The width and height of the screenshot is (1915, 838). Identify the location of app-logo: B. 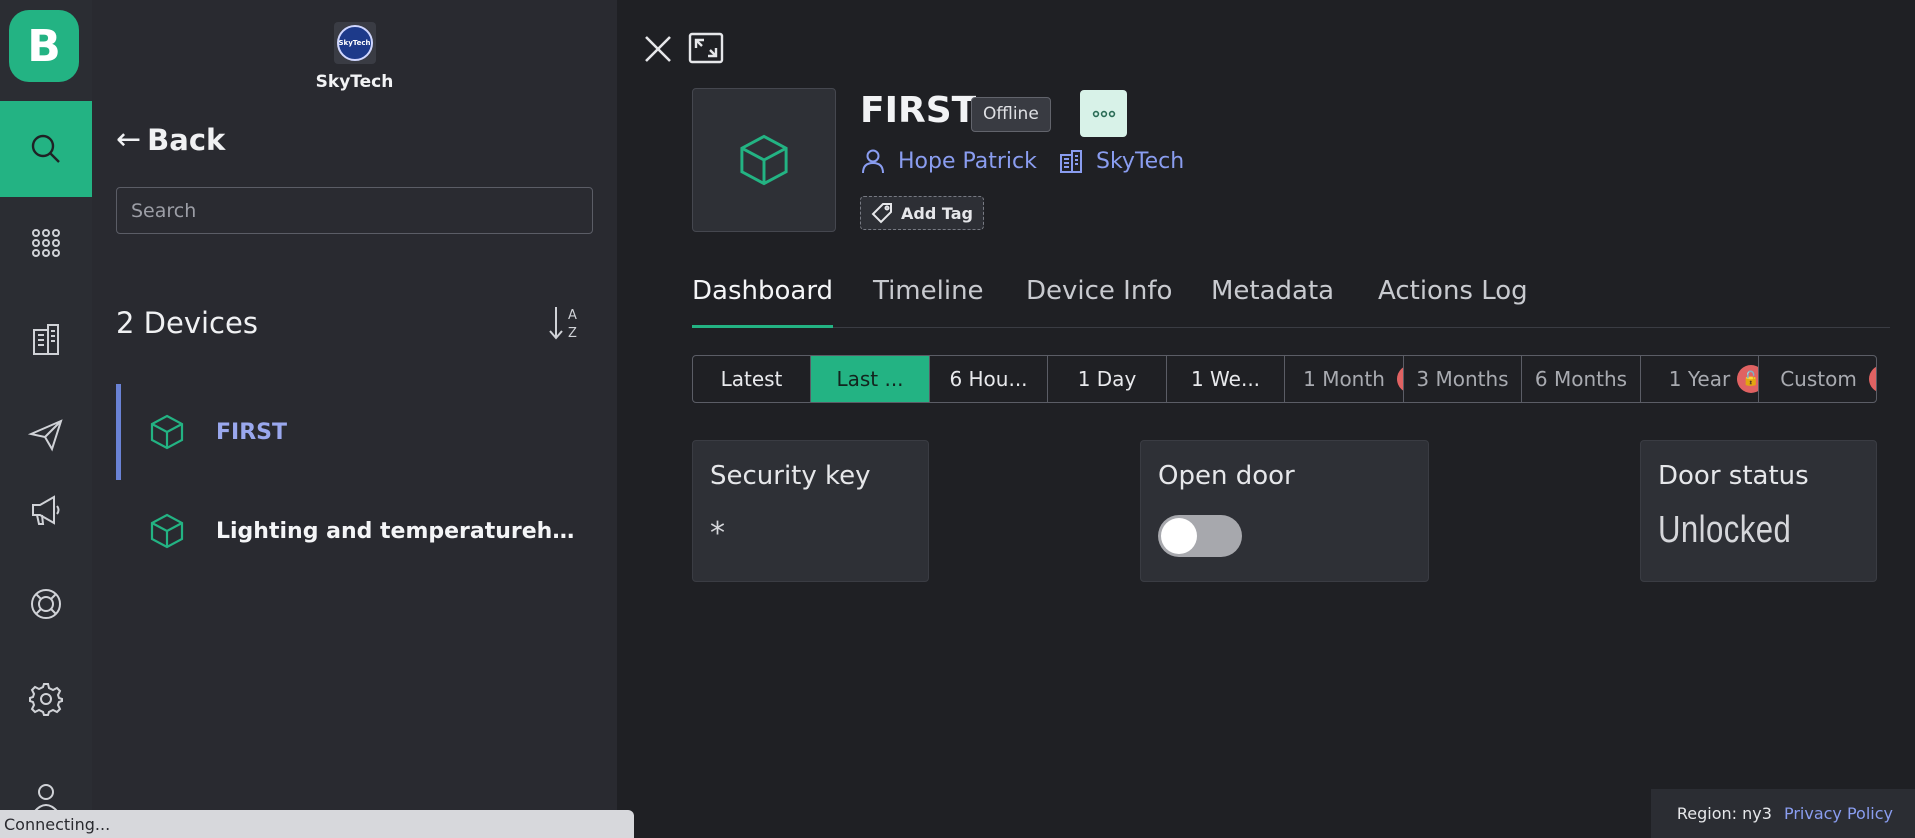
(44, 46).